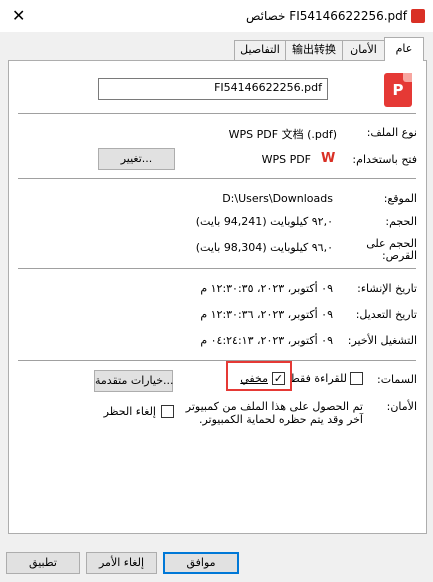  I want to click on pdf-file-icon: P, so click(398, 90).